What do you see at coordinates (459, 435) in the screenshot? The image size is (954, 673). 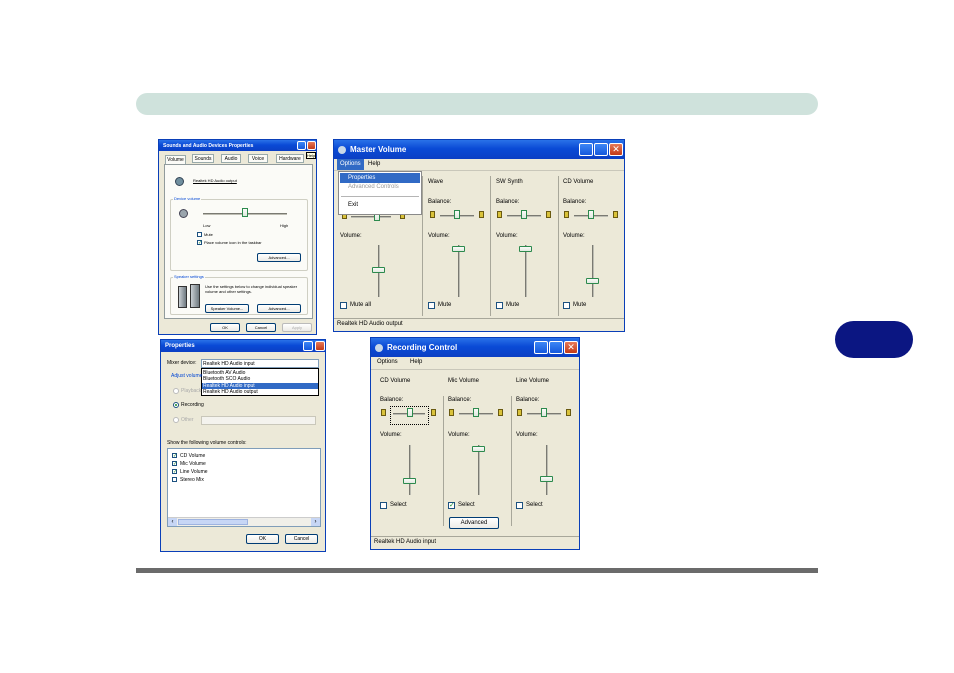 I see `mic-volume-label: Volume:` at bounding box center [459, 435].